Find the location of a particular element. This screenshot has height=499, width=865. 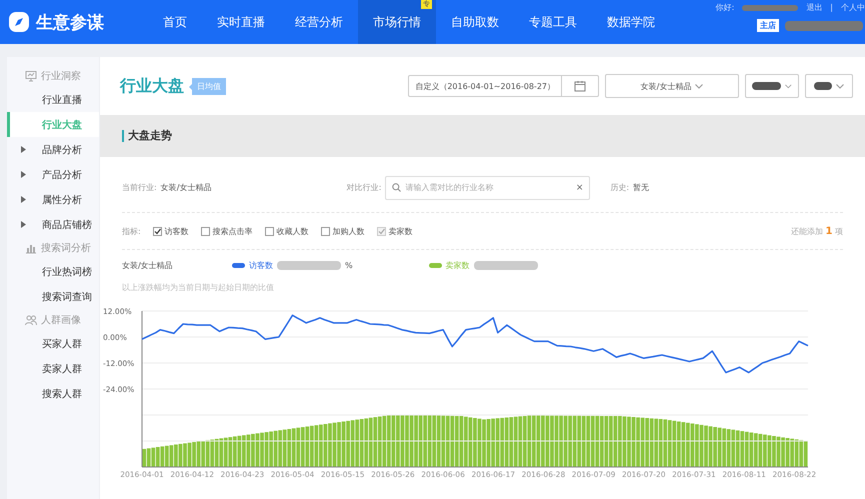

current-industry-value: 女装/女士精品 is located at coordinates (186, 187).